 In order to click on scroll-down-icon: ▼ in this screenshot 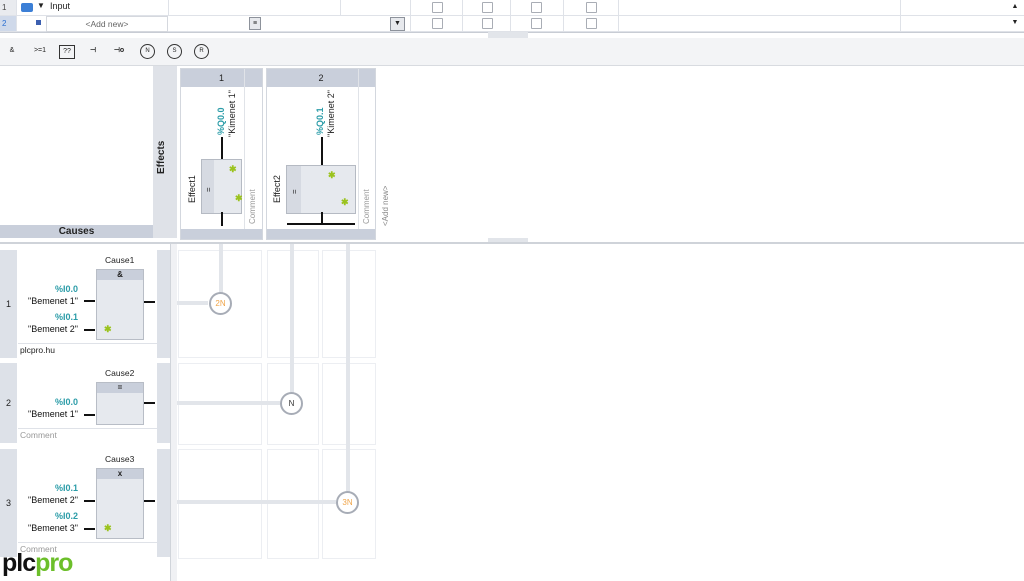, I will do `click(1015, 23)`.